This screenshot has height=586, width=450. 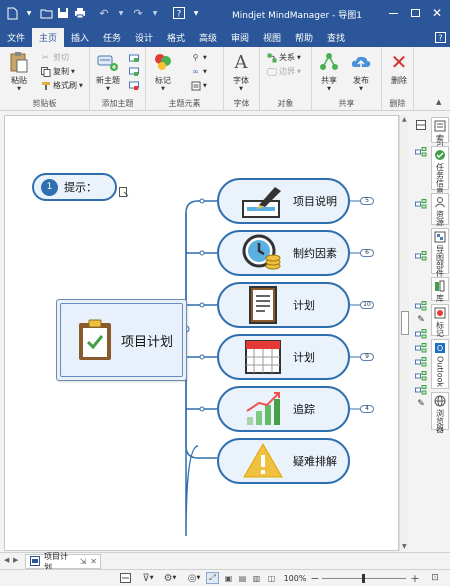 I want to click on tab-library: 库, so click(x=440, y=289).